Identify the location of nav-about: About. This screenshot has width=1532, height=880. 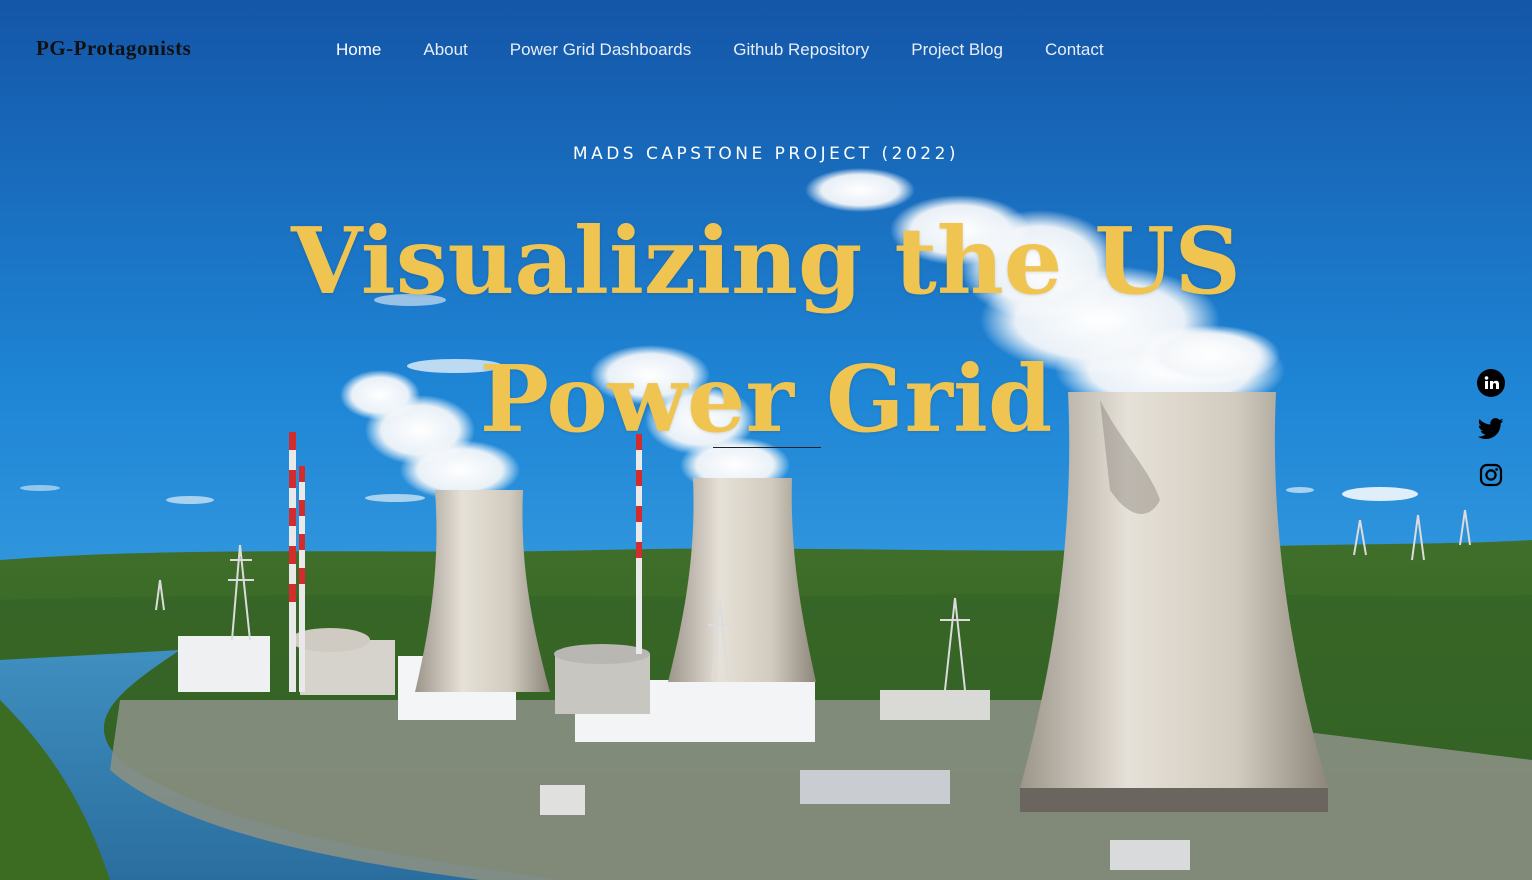
(445, 50).